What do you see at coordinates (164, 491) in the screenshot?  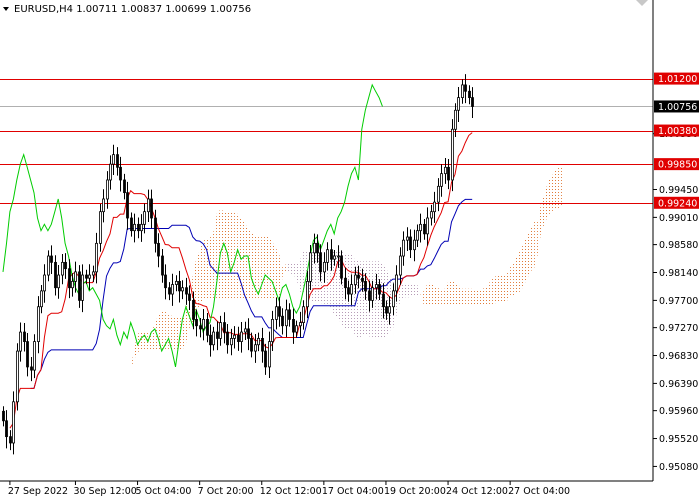 I see `time-tick-label: 5 Oct 04:00` at bounding box center [164, 491].